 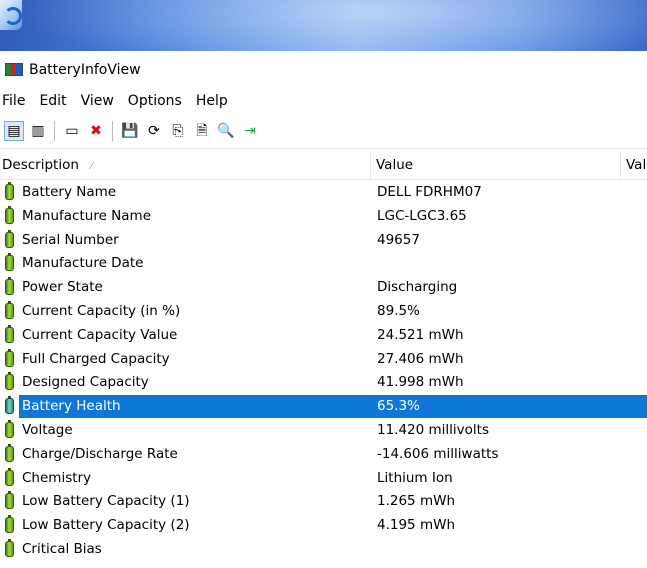 What do you see at coordinates (496, 165) in the screenshot?
I see `column-header-value: Value` at bounding box center [496, 165].